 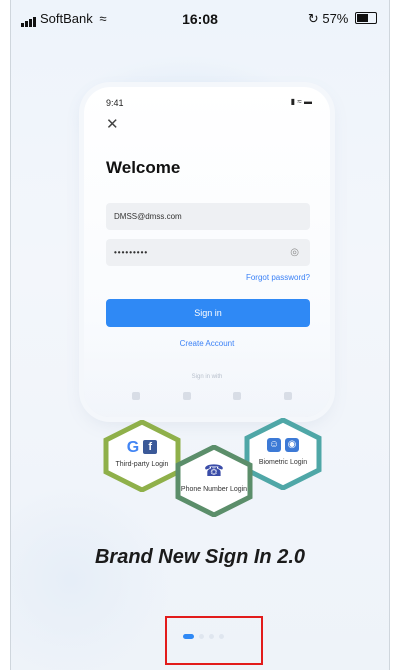 I want to click on preview-password-value: •••••••••, so click(x=131, y=252).